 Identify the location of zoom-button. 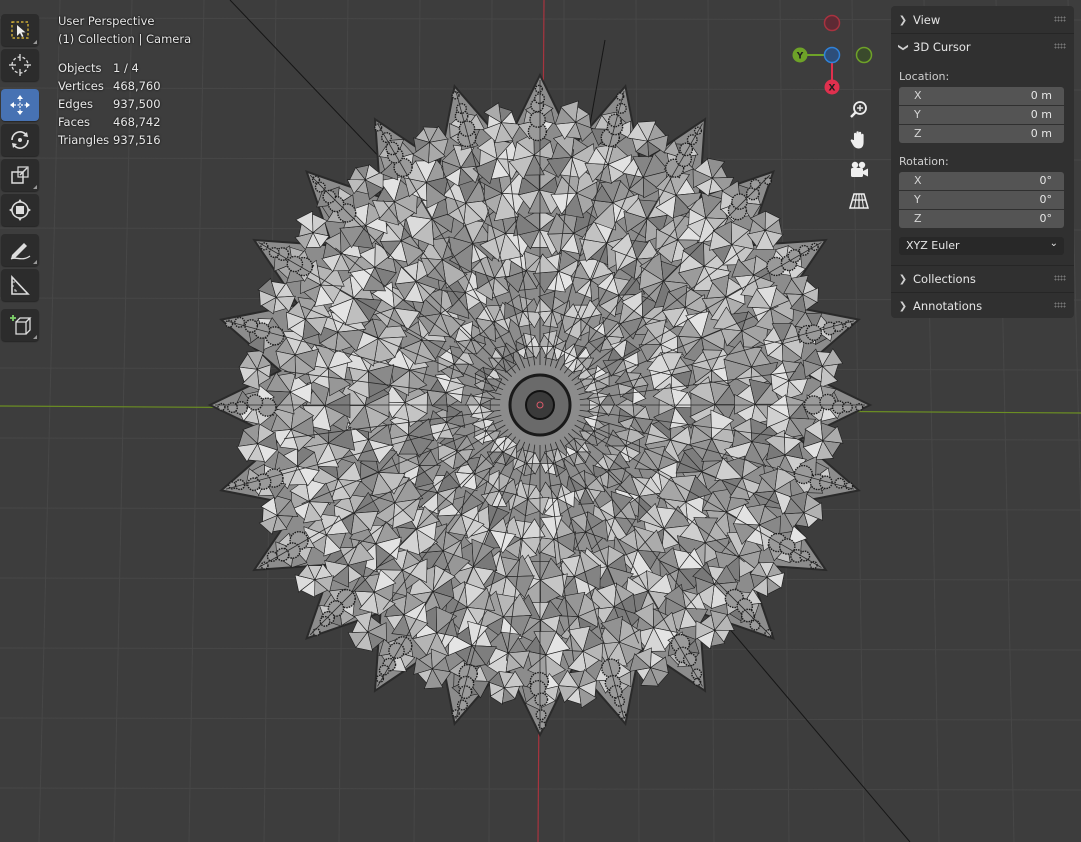
(859, 110).